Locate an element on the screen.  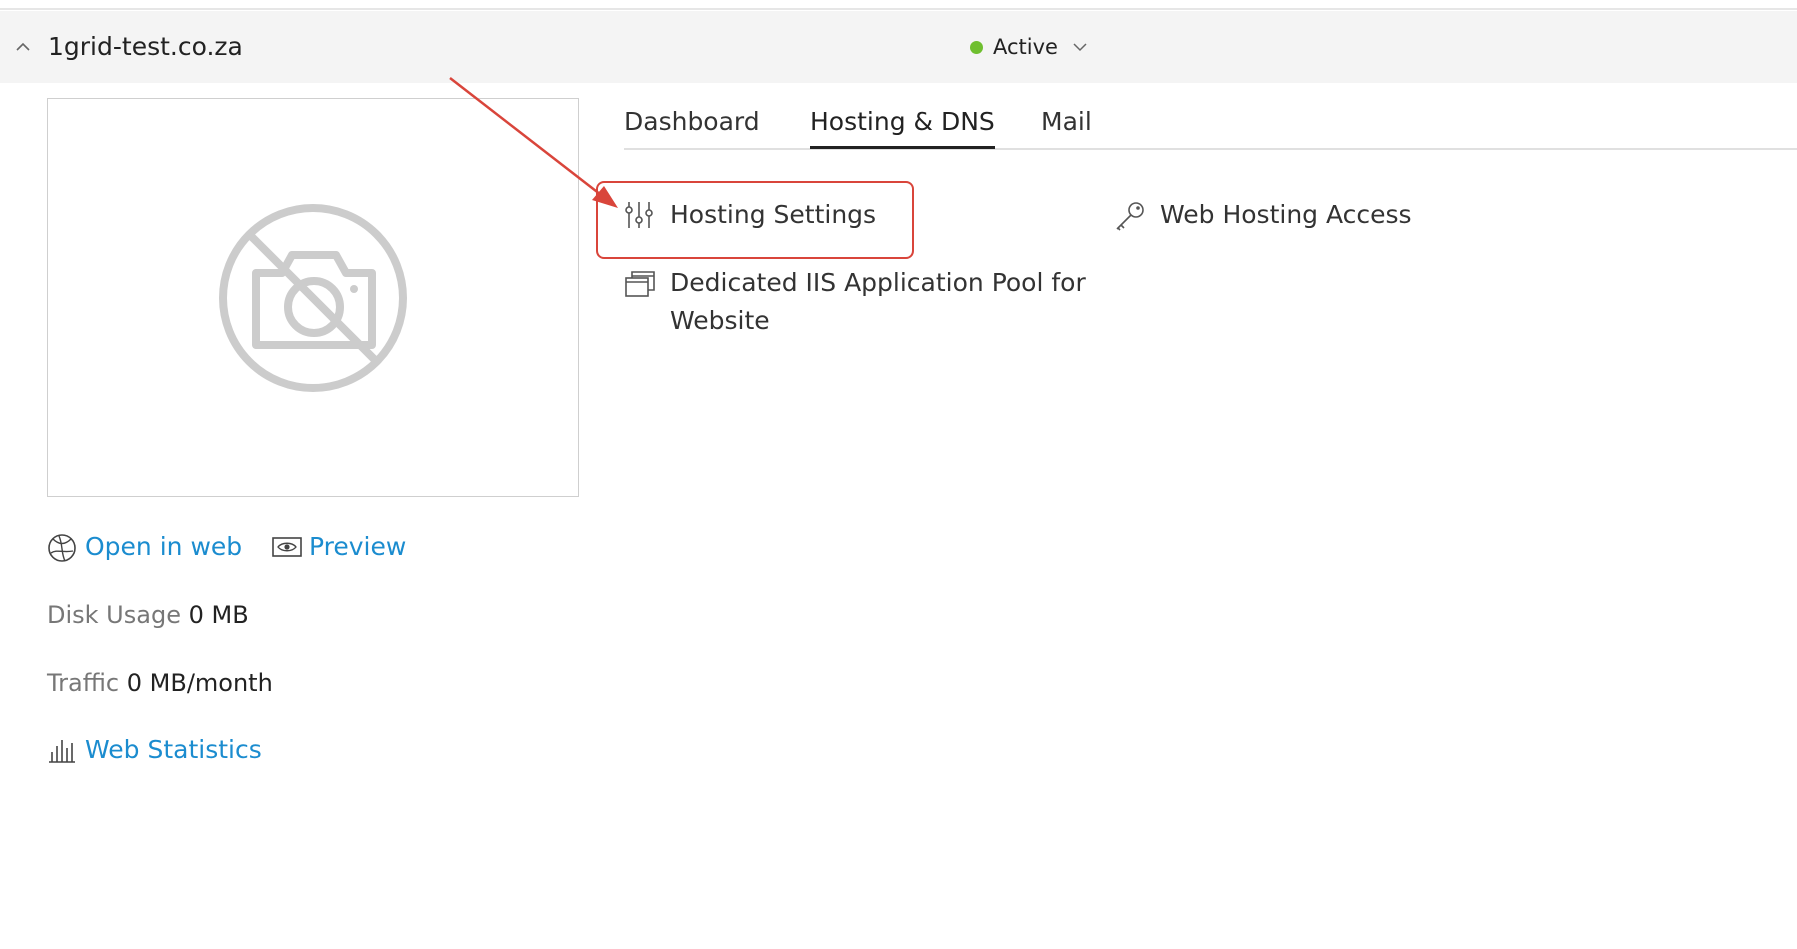
status-dot is located at coordinates (976, 47).